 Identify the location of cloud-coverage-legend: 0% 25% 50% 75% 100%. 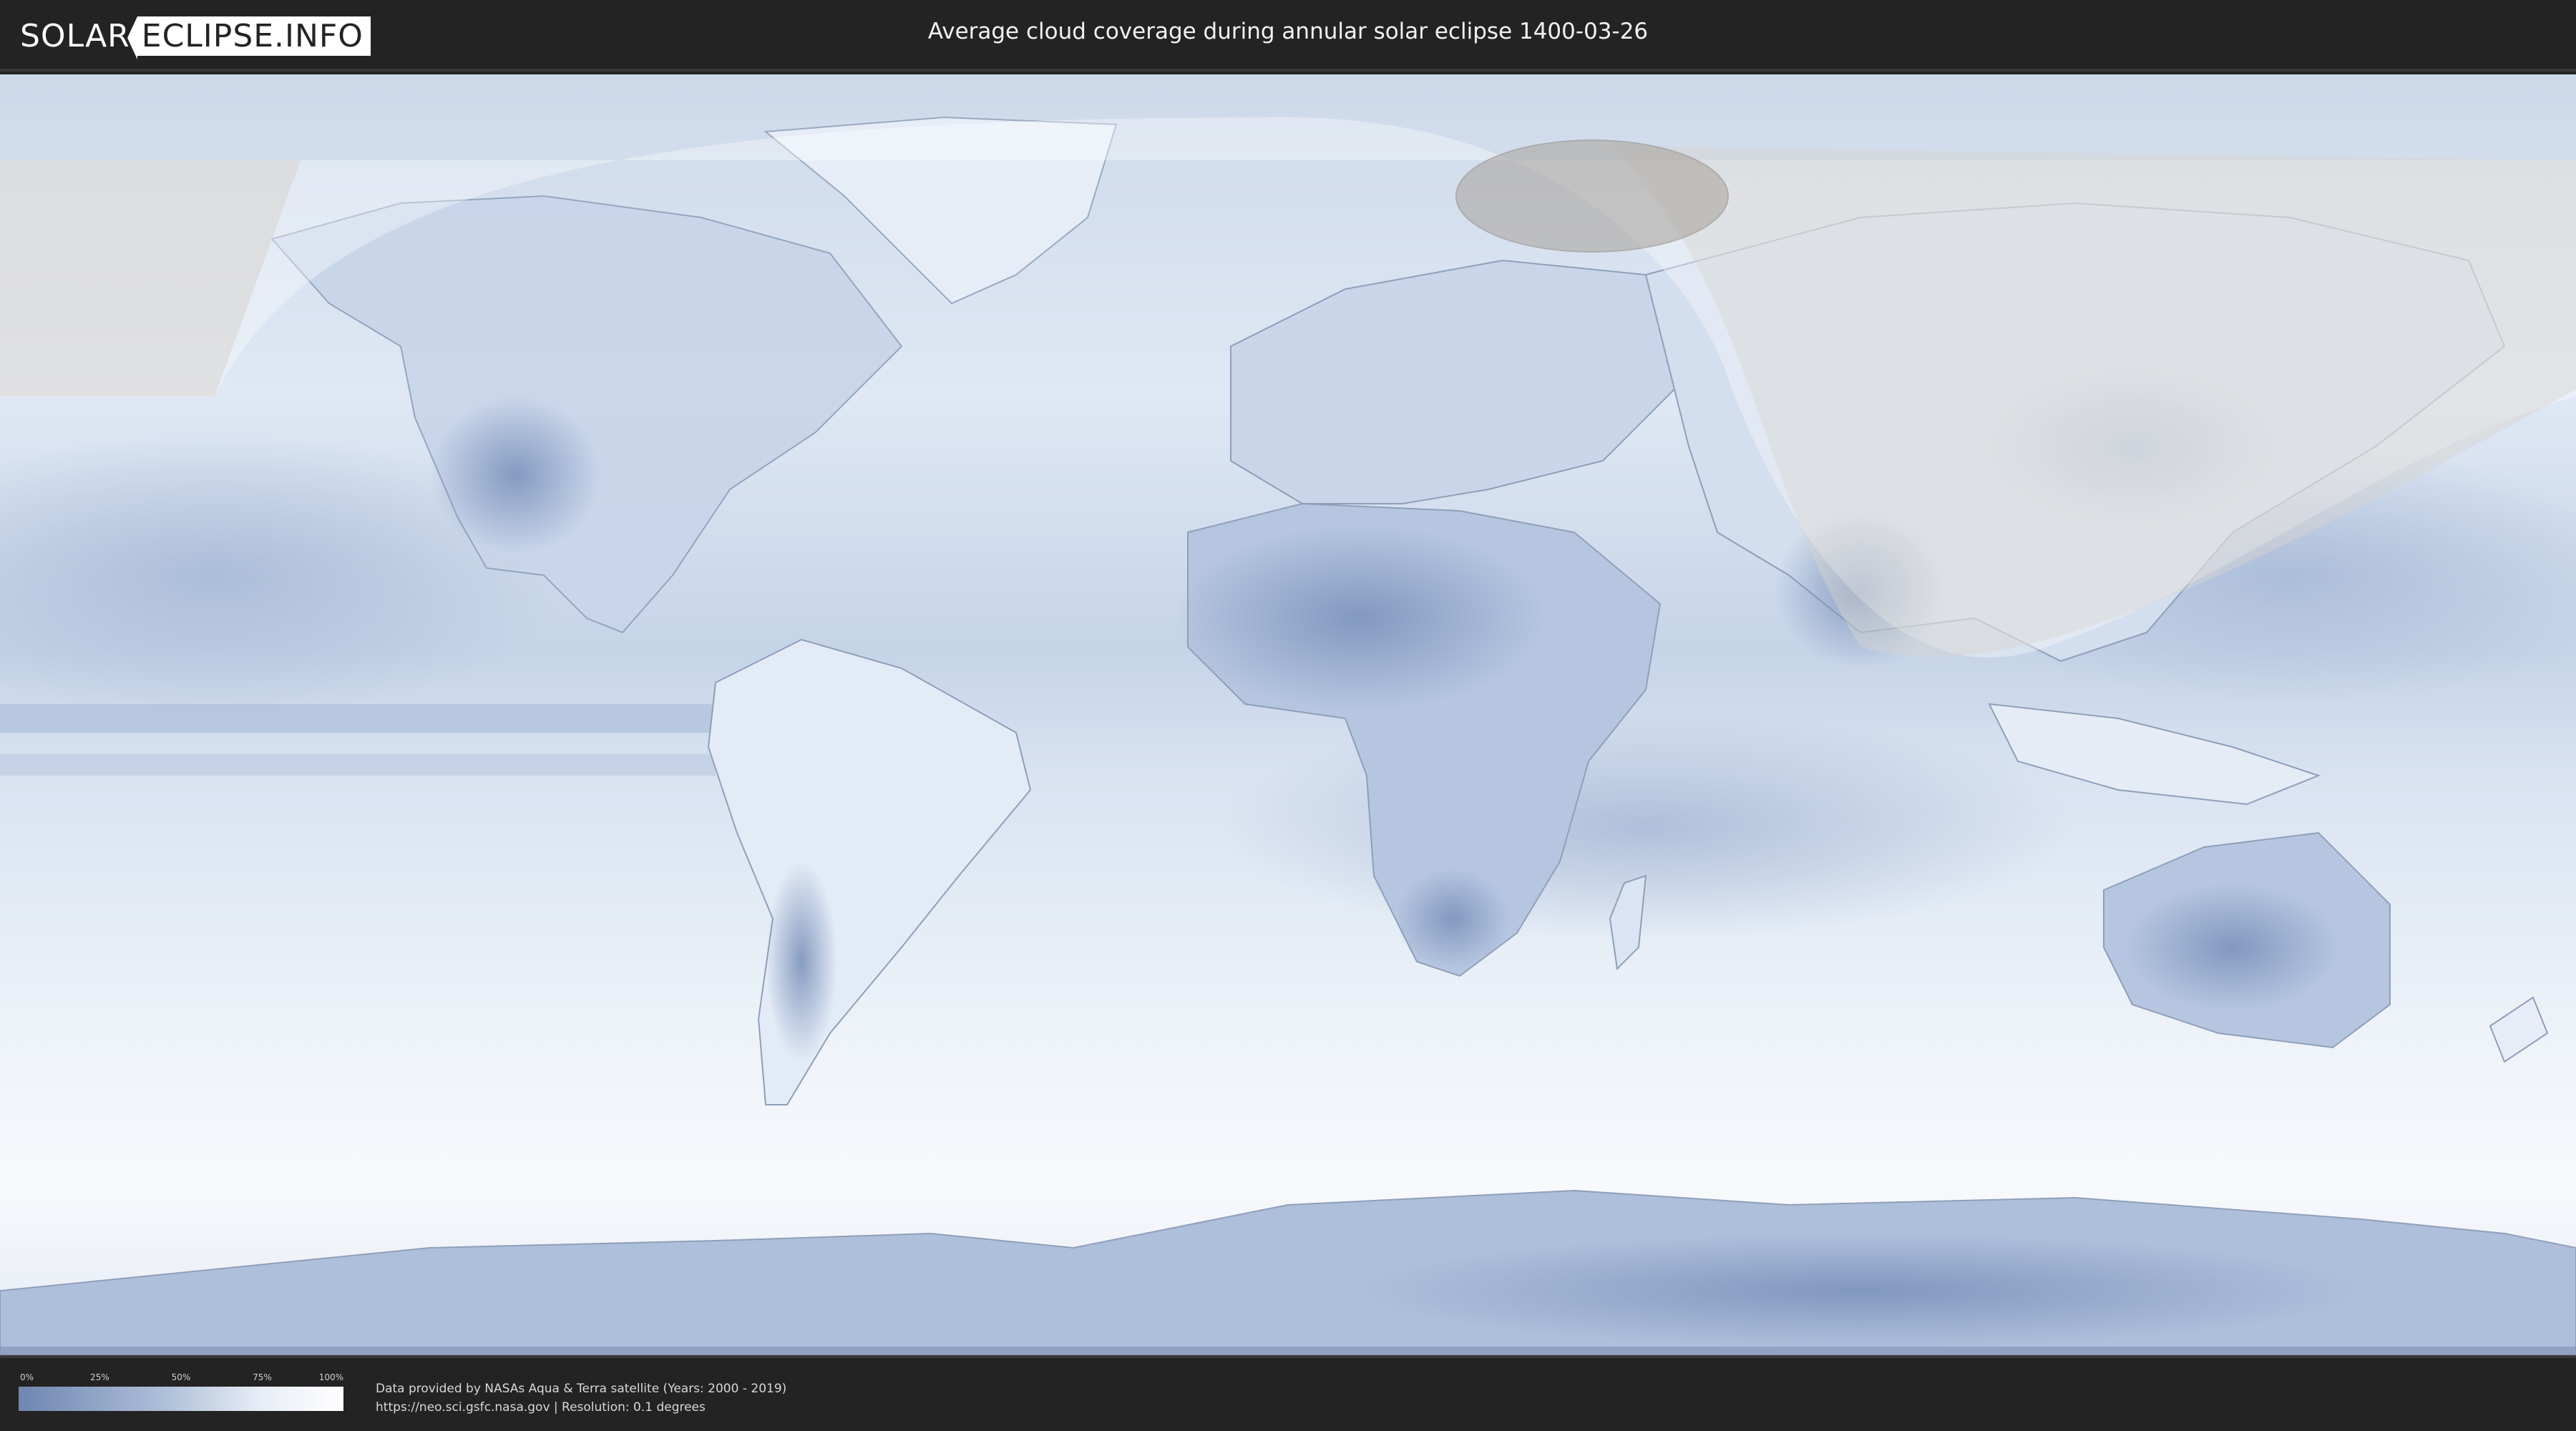
(181, 1391).